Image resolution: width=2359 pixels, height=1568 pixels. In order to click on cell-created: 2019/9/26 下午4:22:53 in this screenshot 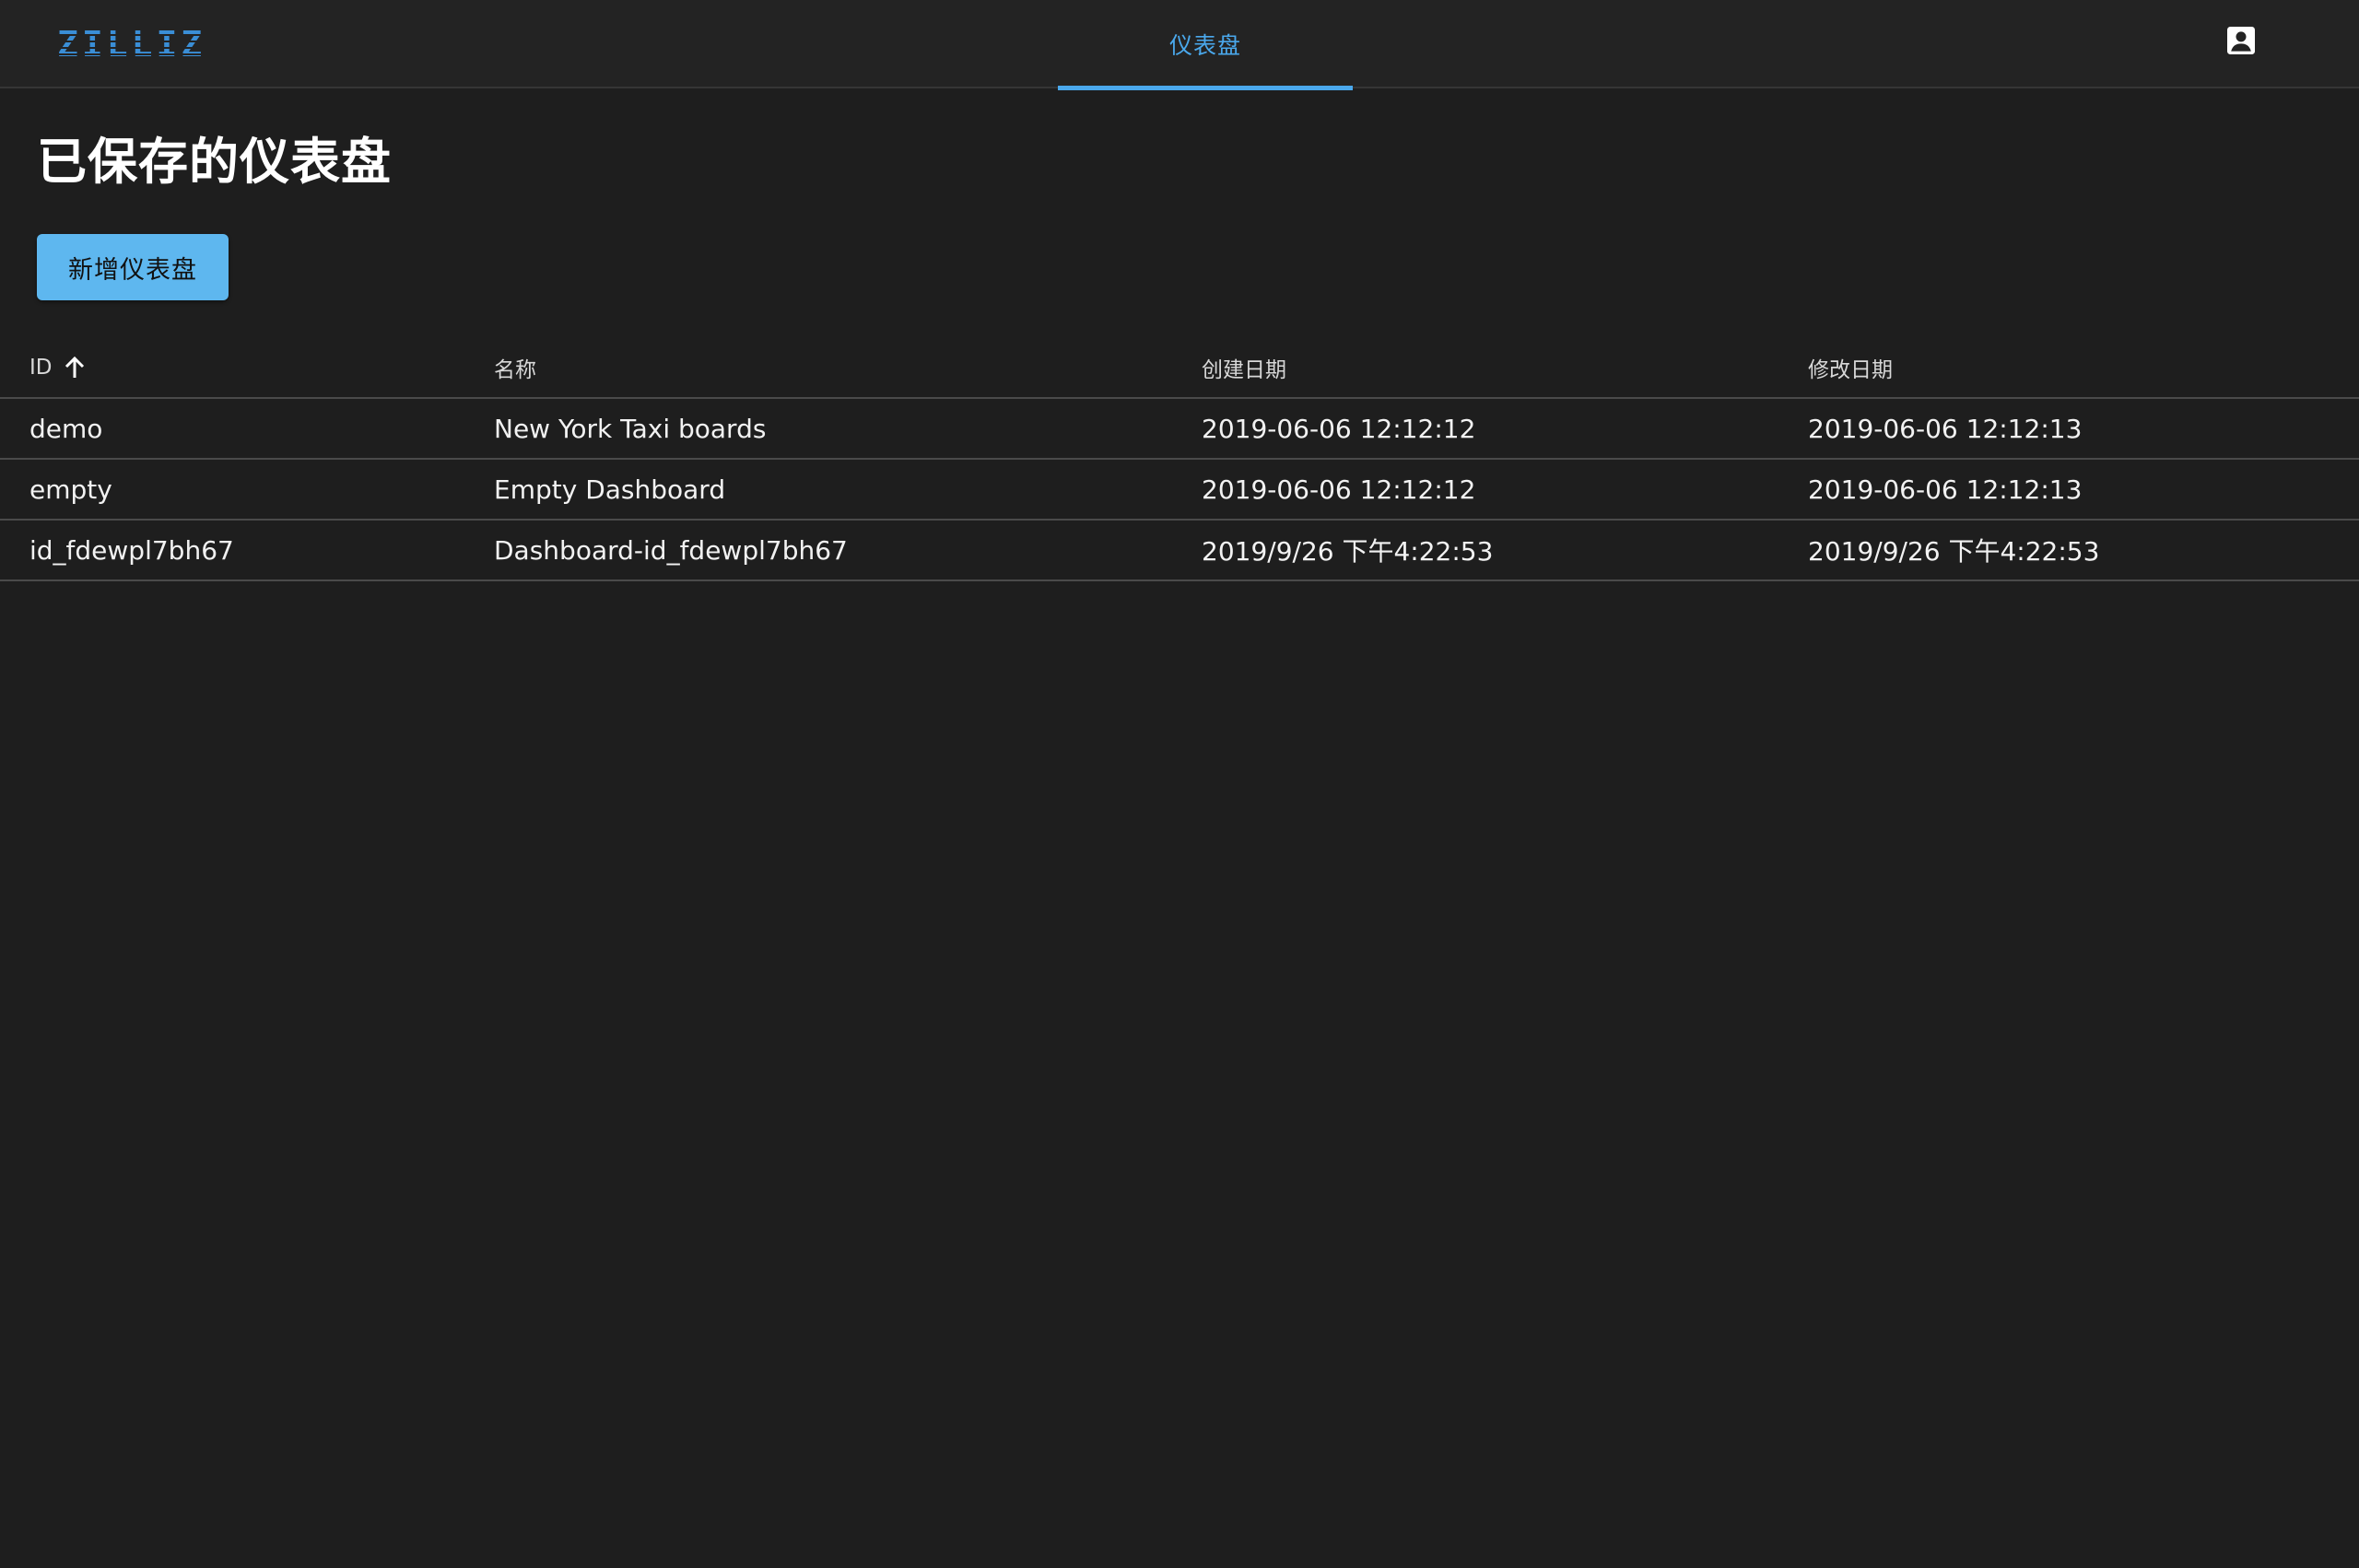, I will do `click(1348, 551)`.